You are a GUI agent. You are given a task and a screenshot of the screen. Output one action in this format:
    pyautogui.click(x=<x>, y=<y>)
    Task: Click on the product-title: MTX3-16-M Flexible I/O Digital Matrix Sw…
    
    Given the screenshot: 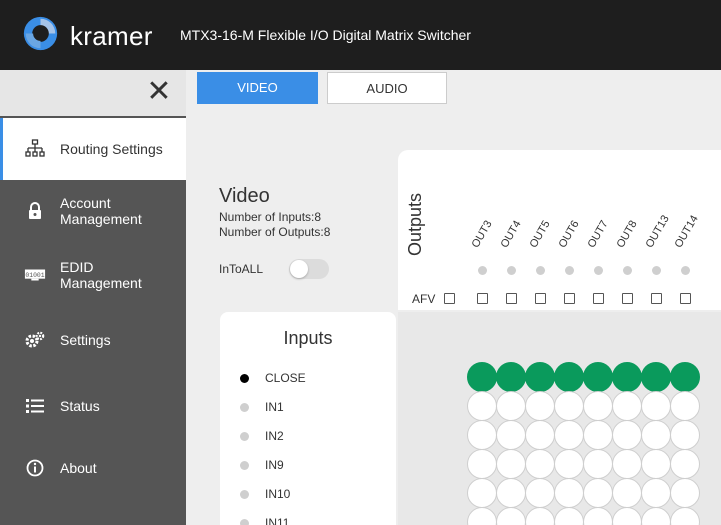 What is the action you would take?
    pyautogui.click(x=325, y=35)
    